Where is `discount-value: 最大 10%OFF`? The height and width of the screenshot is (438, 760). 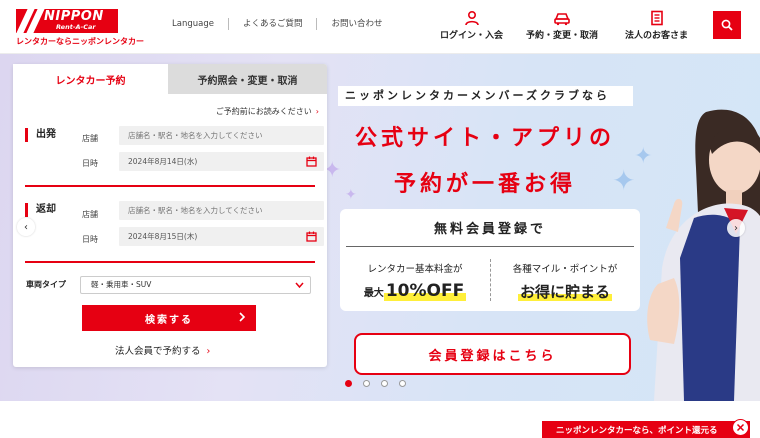 discount-value: 最大 10%OFF is located at coordinates (415, 291).